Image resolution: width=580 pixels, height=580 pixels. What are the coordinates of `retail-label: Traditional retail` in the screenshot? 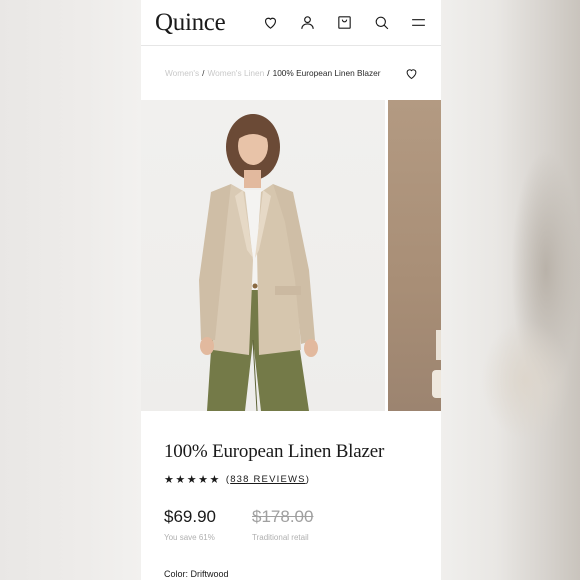 It's located at (280, 537).